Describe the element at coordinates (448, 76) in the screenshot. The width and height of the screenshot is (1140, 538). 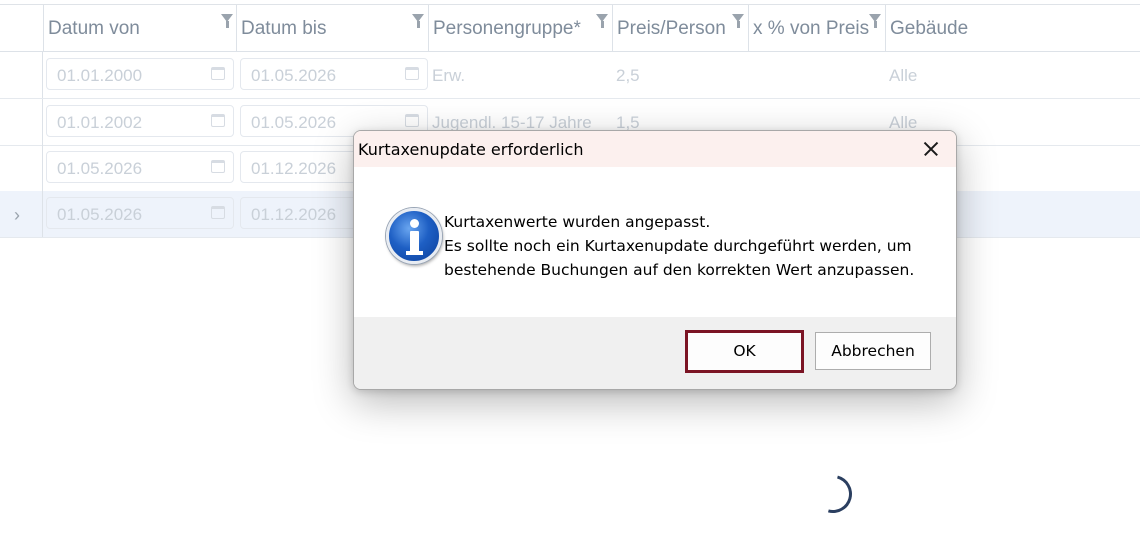
I see `personengruppe-cell: Erw.` at that location.